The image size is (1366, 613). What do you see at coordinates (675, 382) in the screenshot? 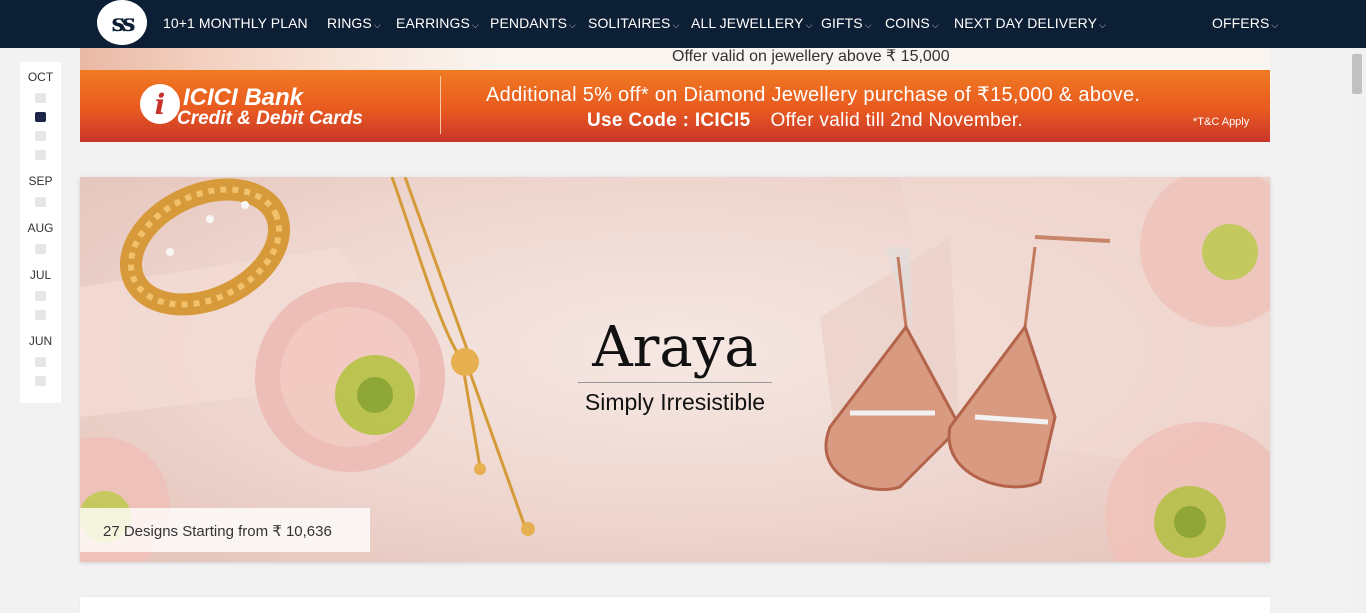
I see `title-underline` at bounding box center [675, 382].